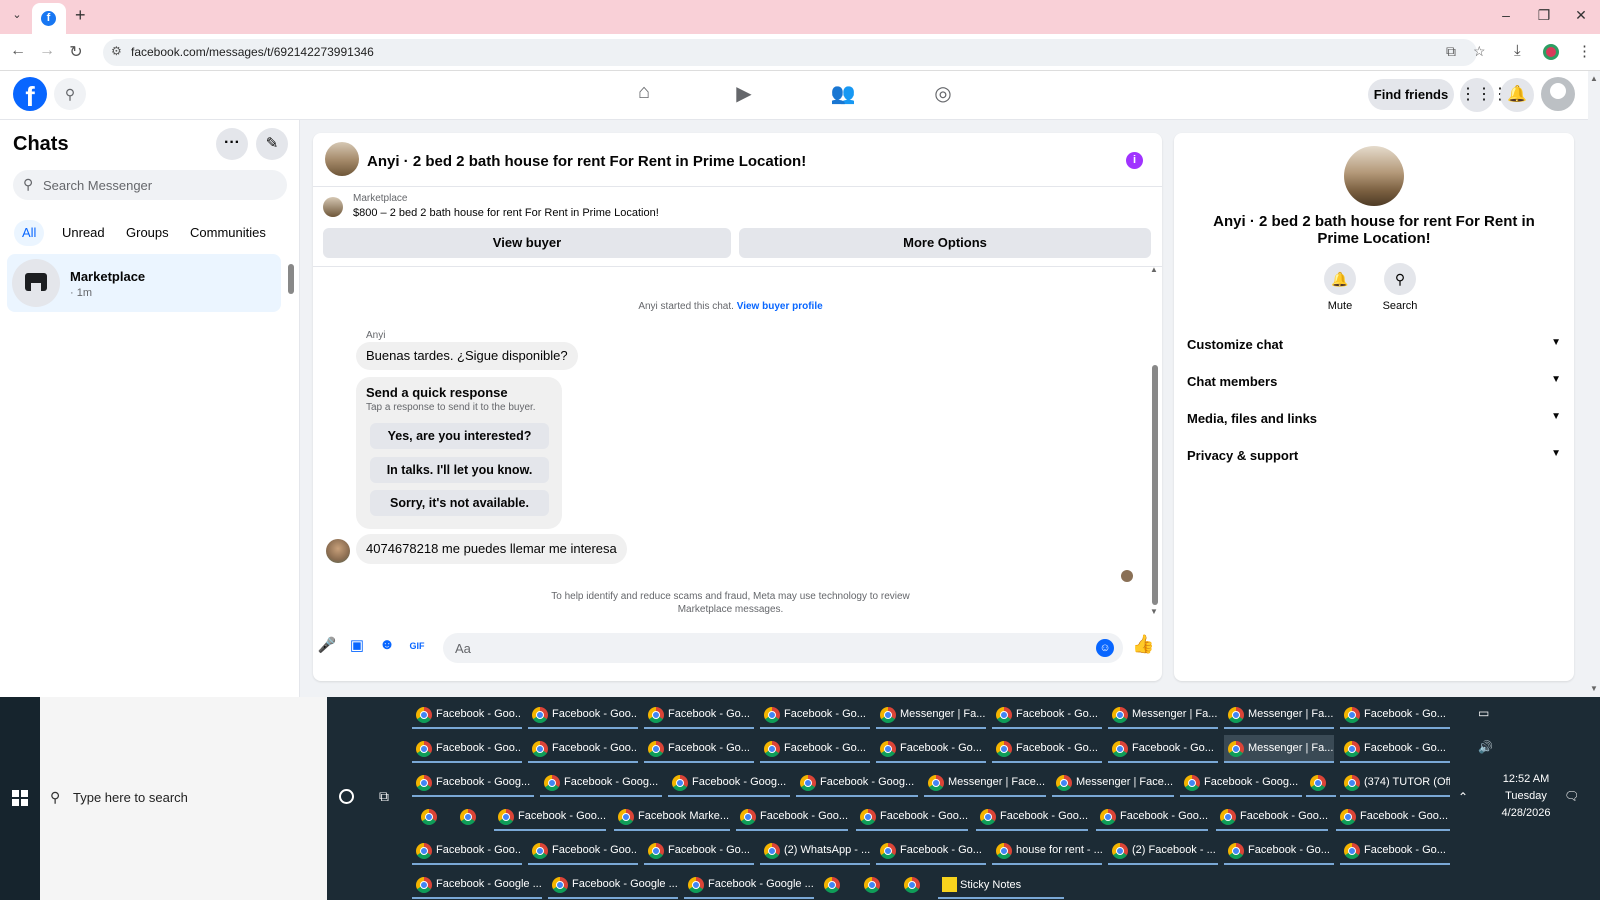  I want to click on quick-response-not-available-button: Sorry, it's not available., so click(459, 503).